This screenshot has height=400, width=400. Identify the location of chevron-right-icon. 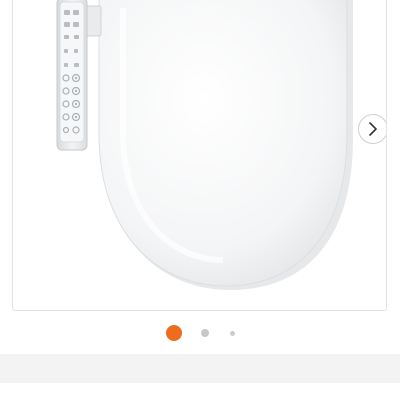
(373, 129).